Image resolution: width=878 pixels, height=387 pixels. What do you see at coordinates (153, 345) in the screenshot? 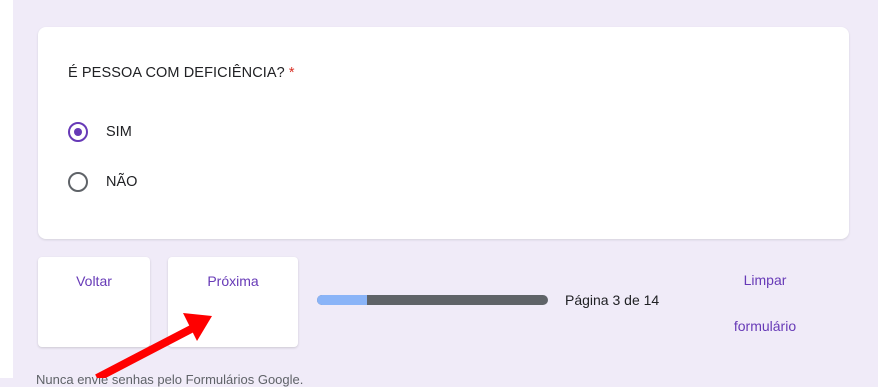
I see `annotation-arrow-icon` at bounding box center [153, 345].